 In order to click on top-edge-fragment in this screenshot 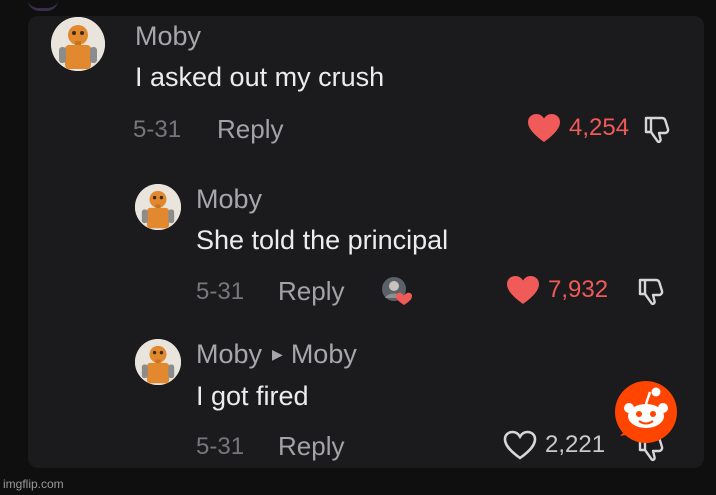, I will do `click(43, 5)`.